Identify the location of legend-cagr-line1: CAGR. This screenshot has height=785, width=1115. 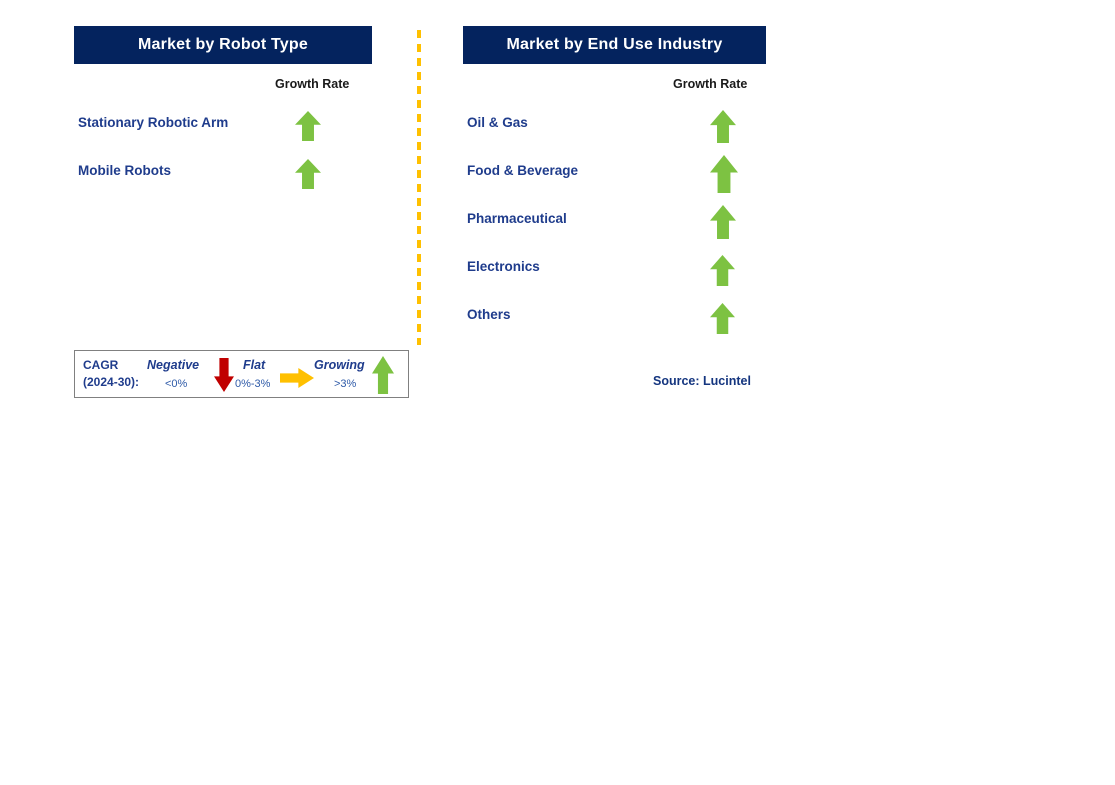
(101, 365).